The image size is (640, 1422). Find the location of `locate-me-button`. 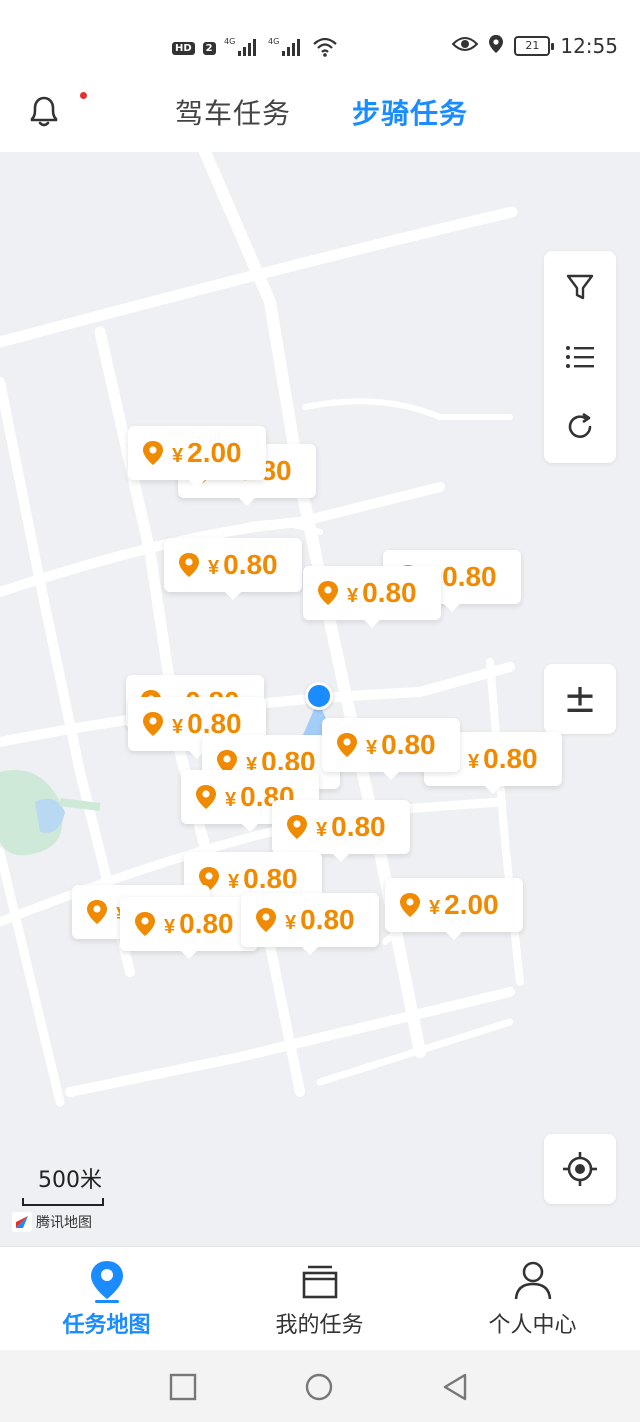

locate-me-button is located at coordinates (580, 1169).